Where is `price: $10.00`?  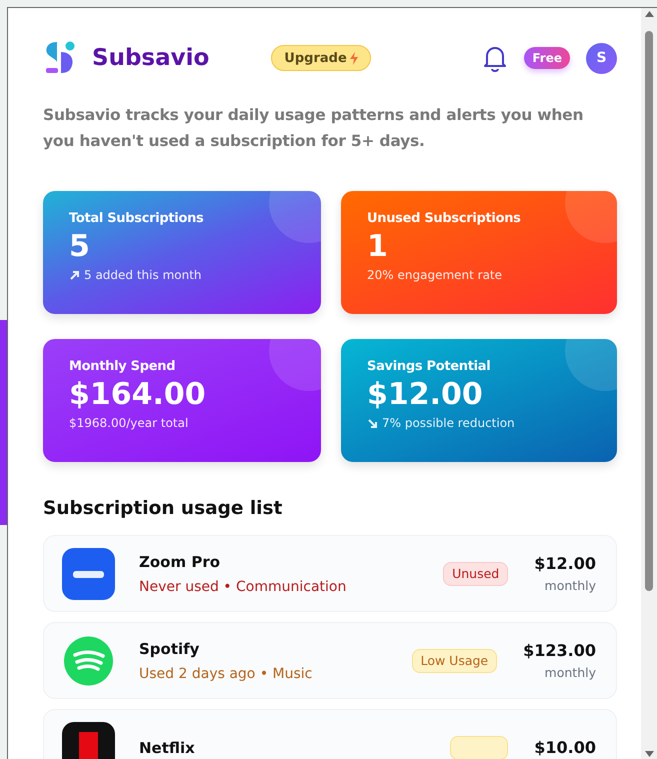
price: $10.00 is located at coordinates (565, 747).